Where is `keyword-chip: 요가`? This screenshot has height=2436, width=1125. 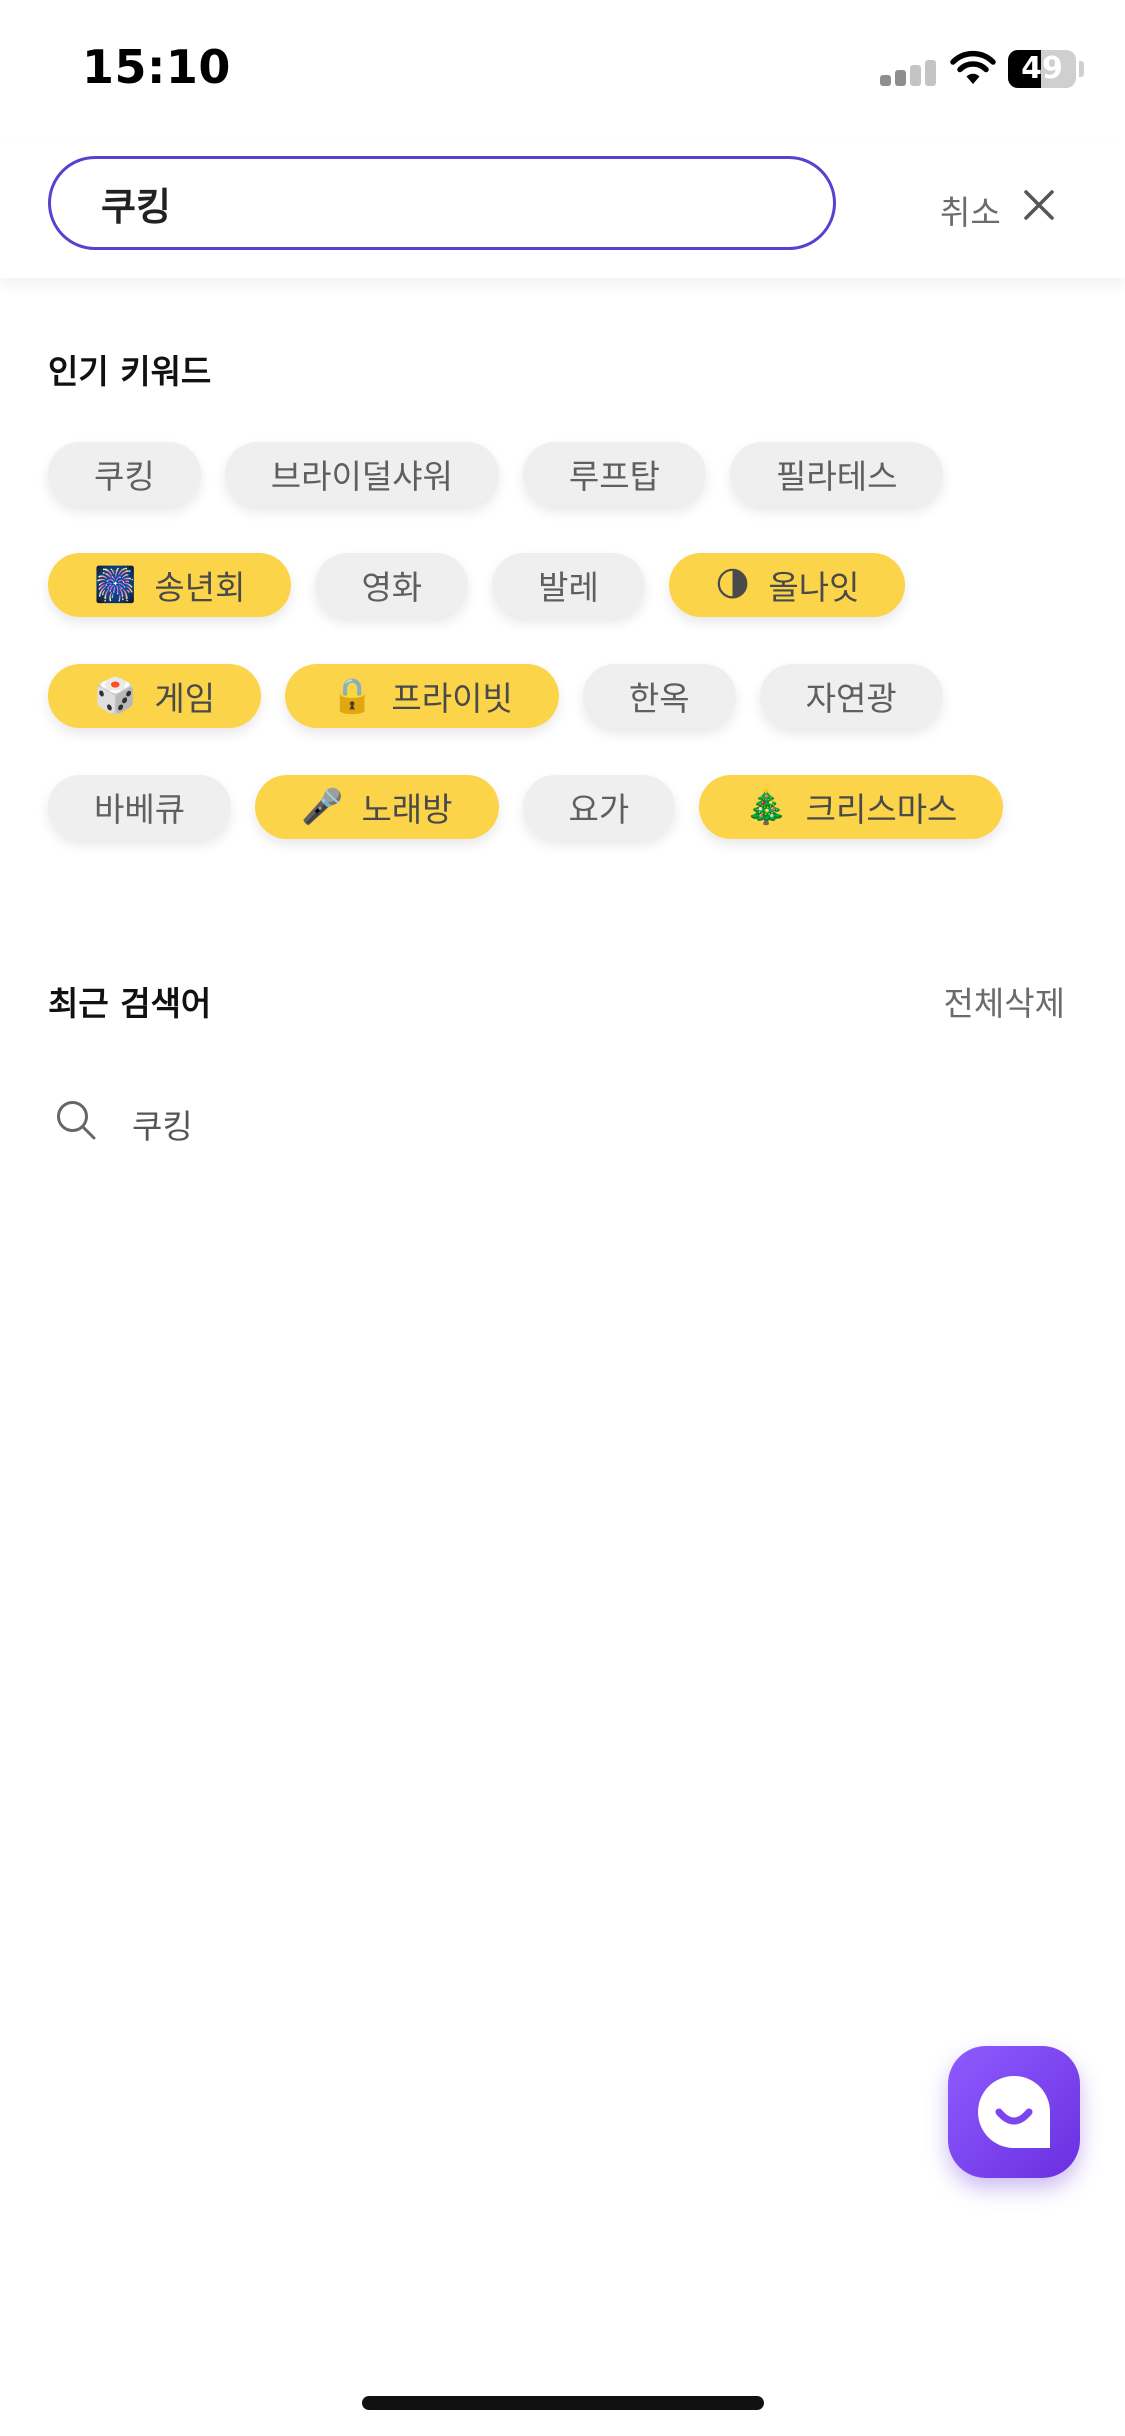 keyword-chip: 요가 is located at coordinates (599, 807).